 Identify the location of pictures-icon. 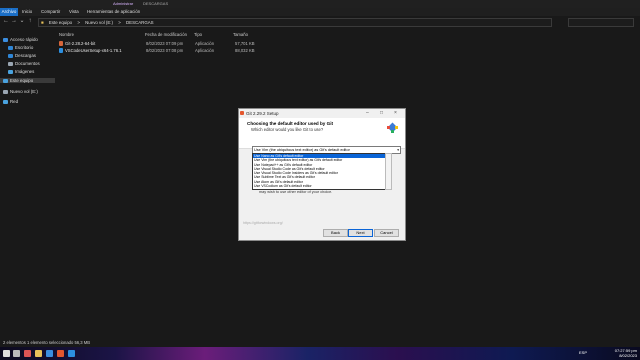
(10, 71).